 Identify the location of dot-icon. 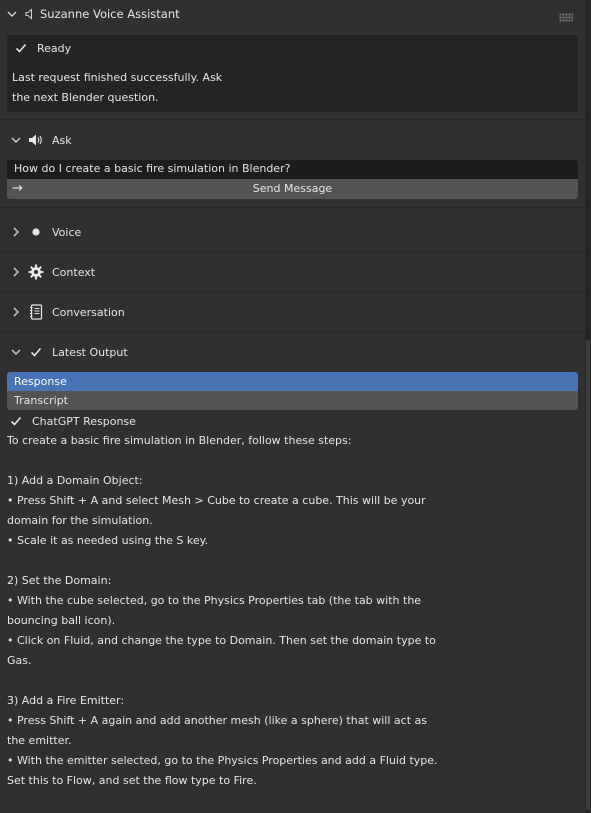
(36, 232).